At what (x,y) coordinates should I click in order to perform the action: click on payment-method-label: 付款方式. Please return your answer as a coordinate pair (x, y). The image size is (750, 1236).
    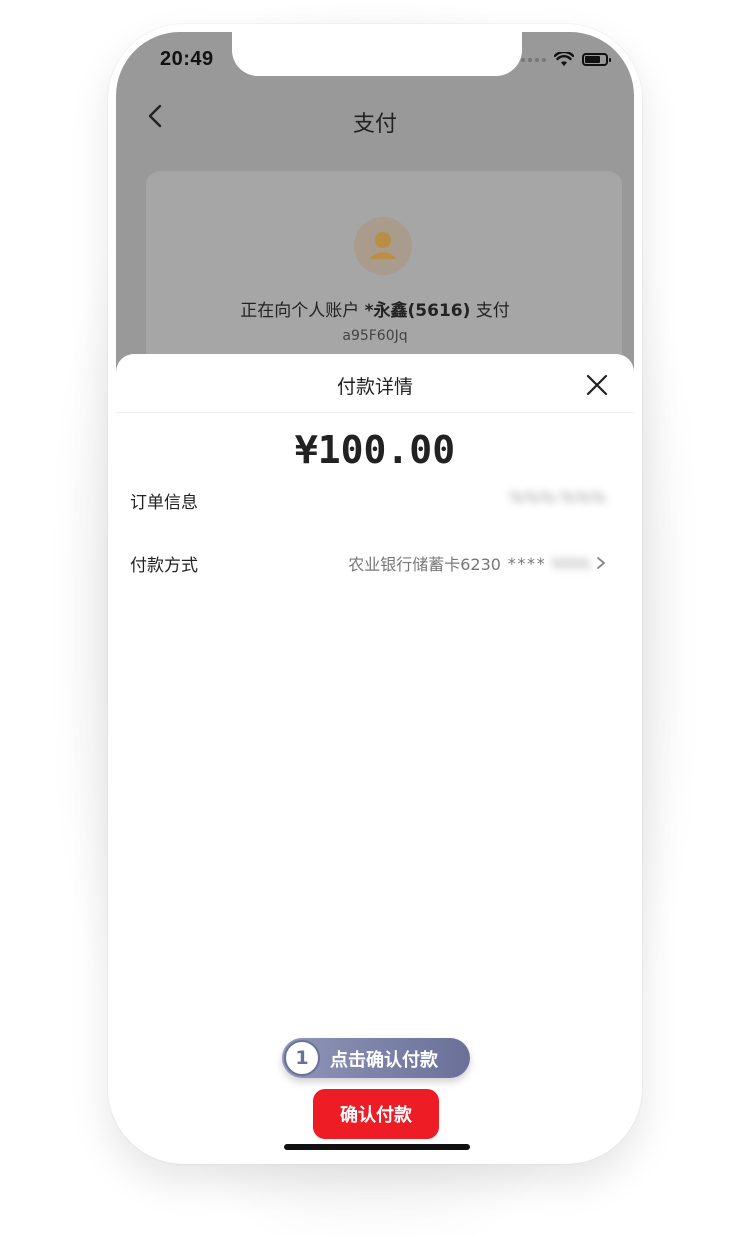
    Looking at the image, I should click on (164, 566).